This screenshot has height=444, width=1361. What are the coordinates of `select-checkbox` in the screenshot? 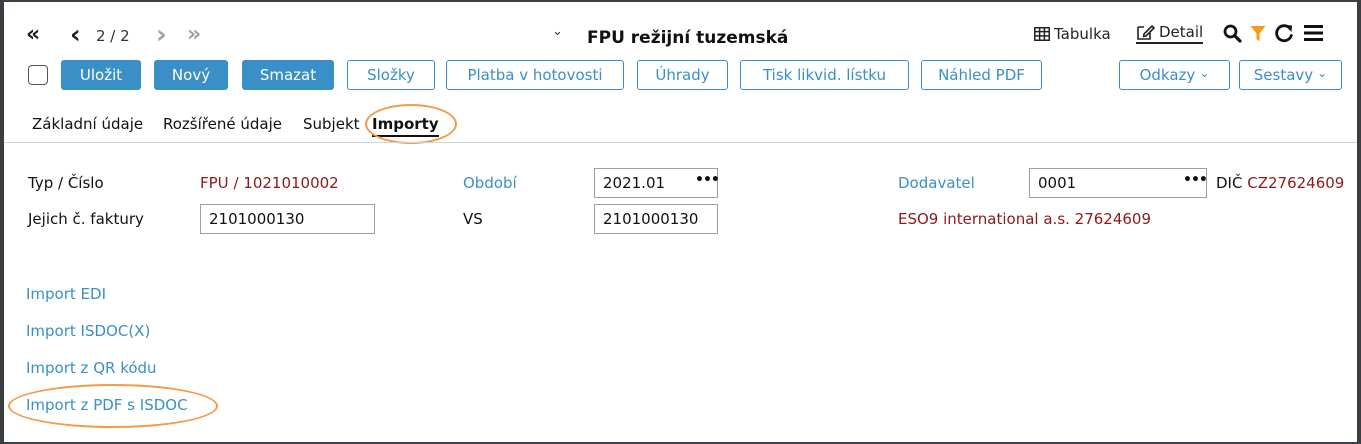 It's located at (38, 75).